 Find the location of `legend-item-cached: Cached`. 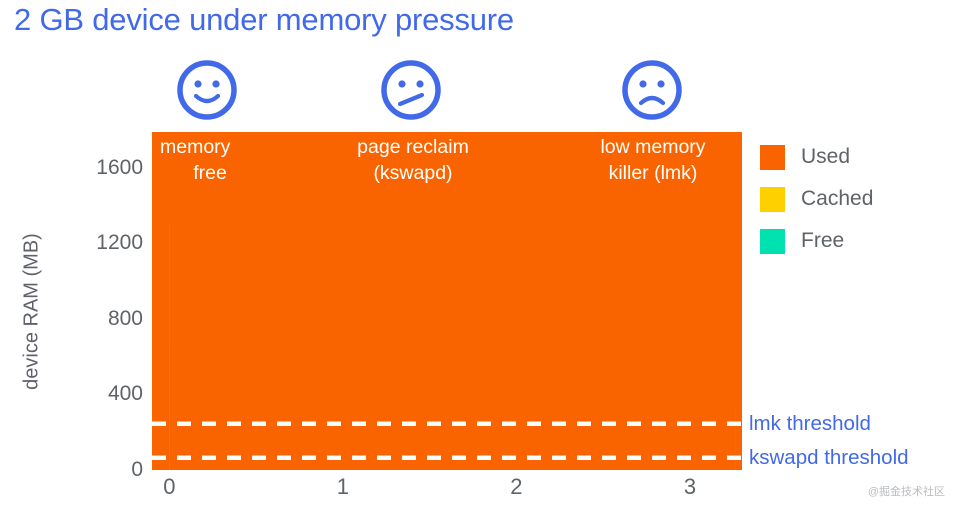

legend-item-cached: Cached is located at coordinates (855, 199).